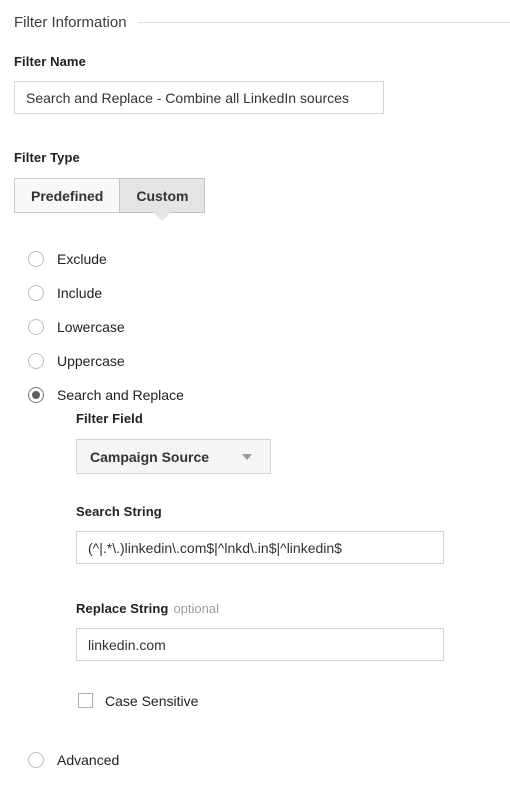 Image resolution: width=510 pixels, height=792 pixels. I want to click on radio-option-uppercase: Uppercase, so click(76, 361).